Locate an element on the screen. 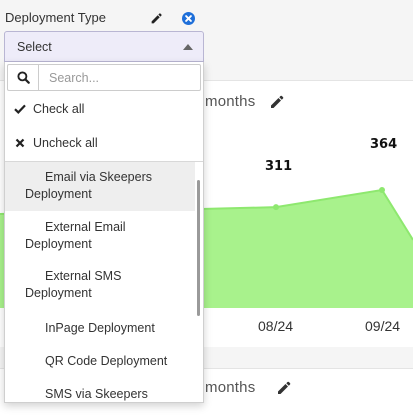  x-tick-label: 08/24 is located at coordinates (276, 326).